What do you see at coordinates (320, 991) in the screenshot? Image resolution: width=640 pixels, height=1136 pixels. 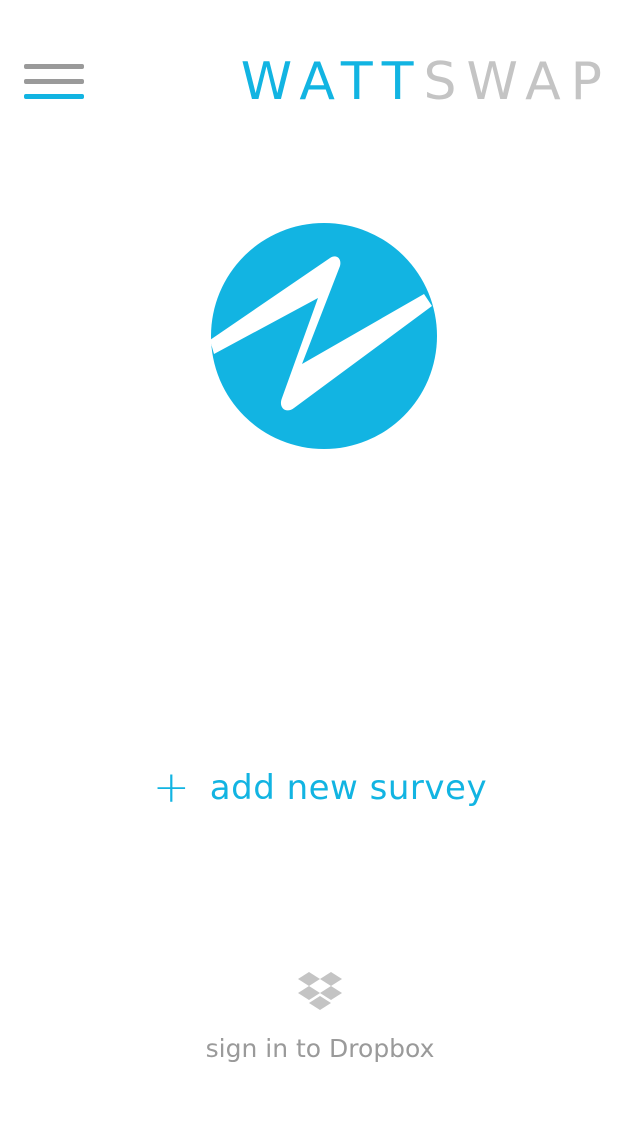 I see `dropbox-icon` at bounding box center [320, 991].